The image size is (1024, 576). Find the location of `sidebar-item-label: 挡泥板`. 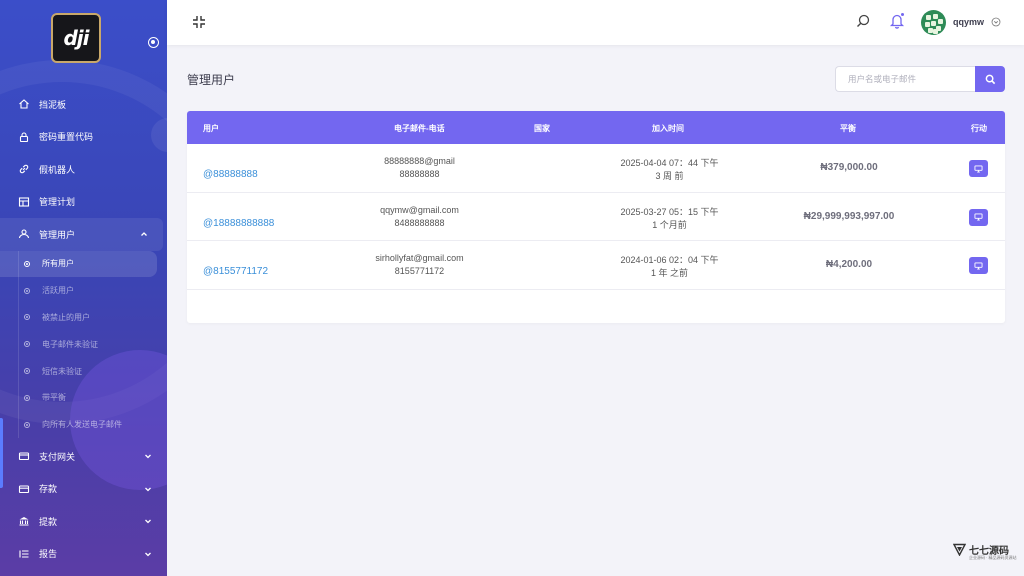

sidebar-item-label: 挡泥板 is located at coordinates (53, 104).